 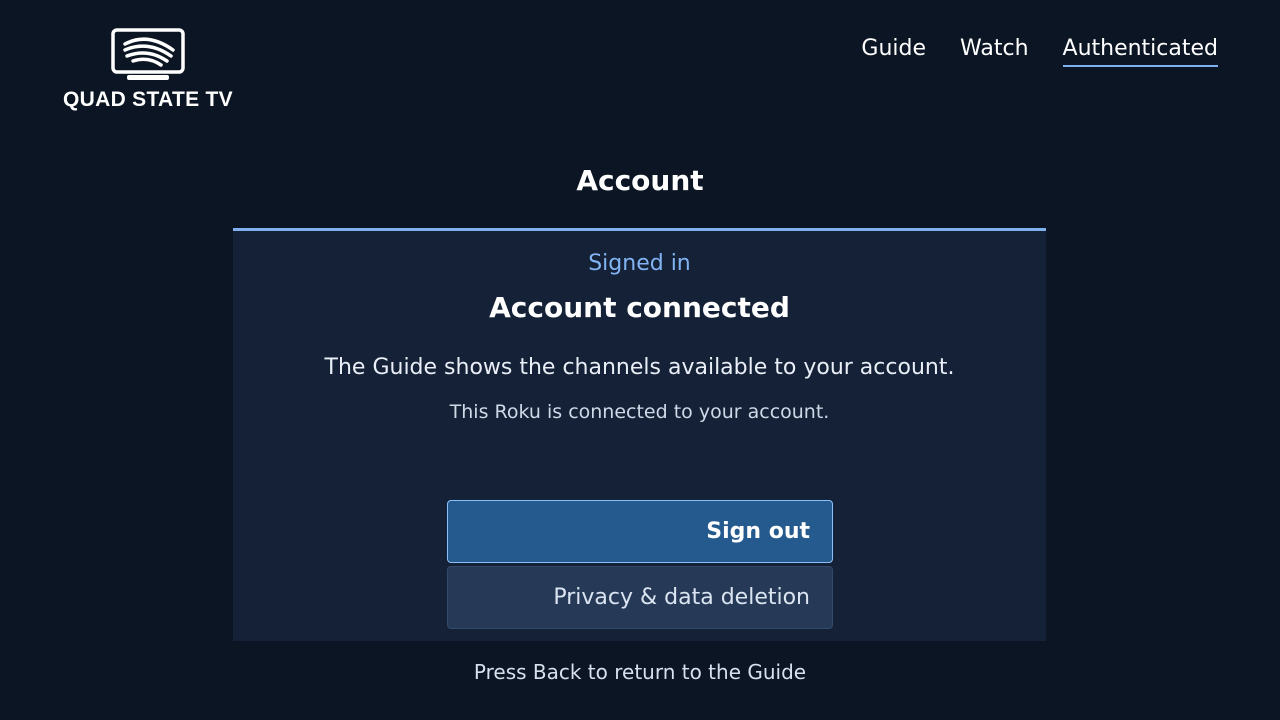 What do you see at coordinates (640, 672) in the screenshot?
I see `footer-hint: Press Back to return to the Guide` at bounding box center [640, 672].